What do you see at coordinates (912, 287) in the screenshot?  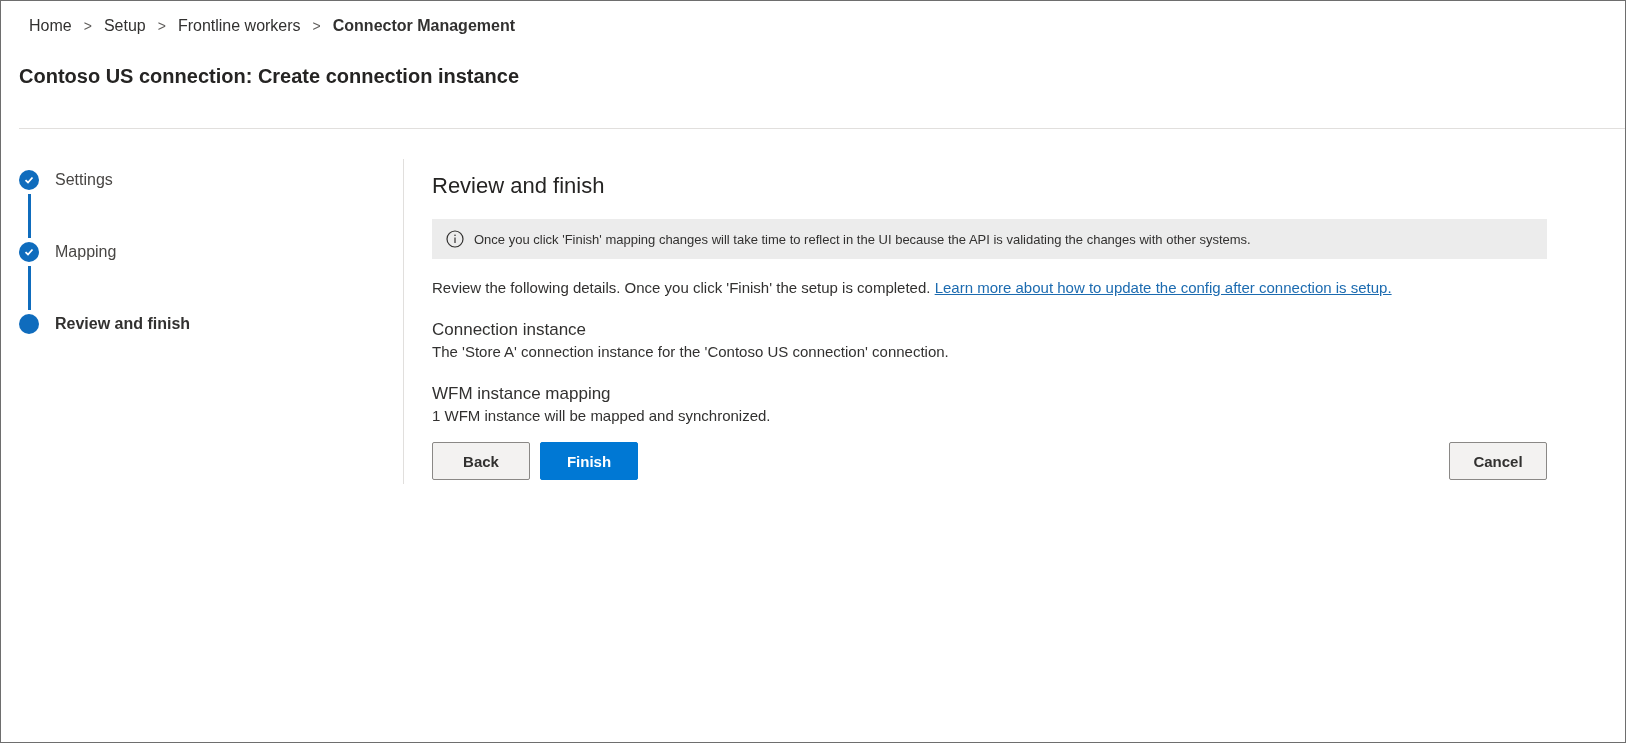 I see `intro-text: Review the following details. Once you click 'Finish' the setup is completed. Learn more about how to update the config after connection is setup.` at bounding box center [912, 287].